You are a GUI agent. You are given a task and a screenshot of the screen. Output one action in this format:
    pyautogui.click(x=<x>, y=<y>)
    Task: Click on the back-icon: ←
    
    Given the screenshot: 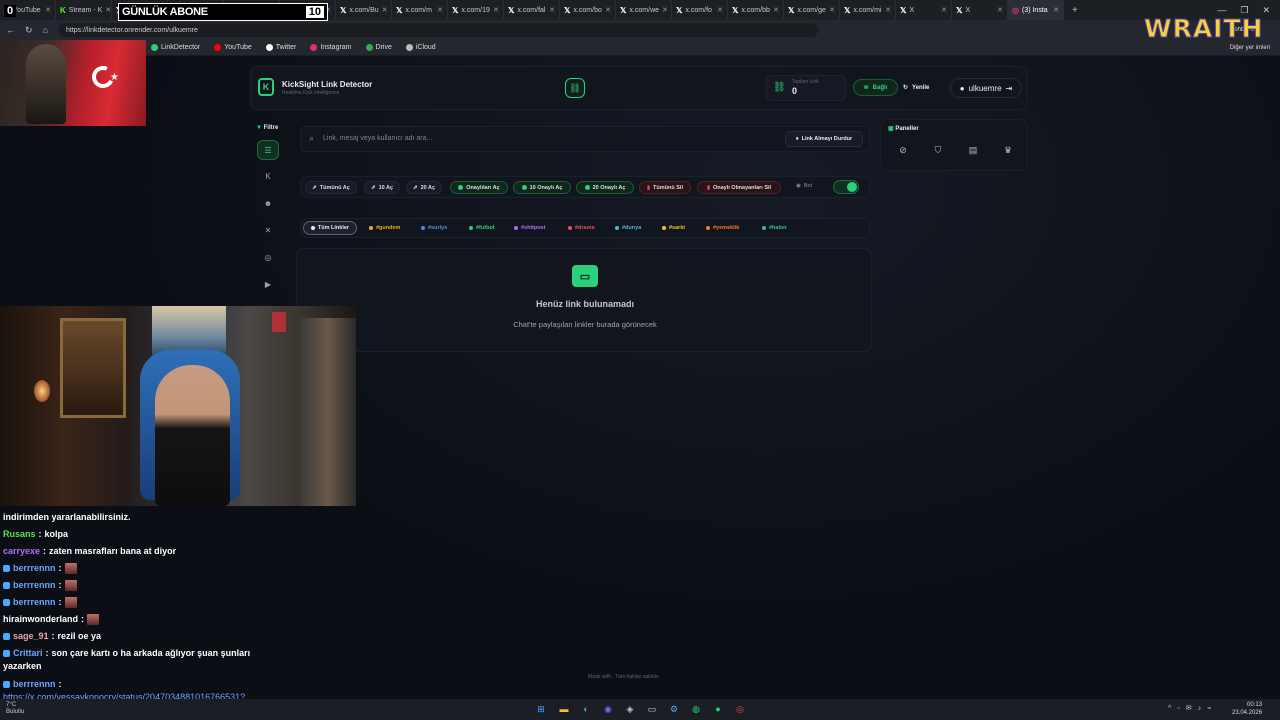 What is the action you would take?
    pyautogui.click(x=10, y=30)
    